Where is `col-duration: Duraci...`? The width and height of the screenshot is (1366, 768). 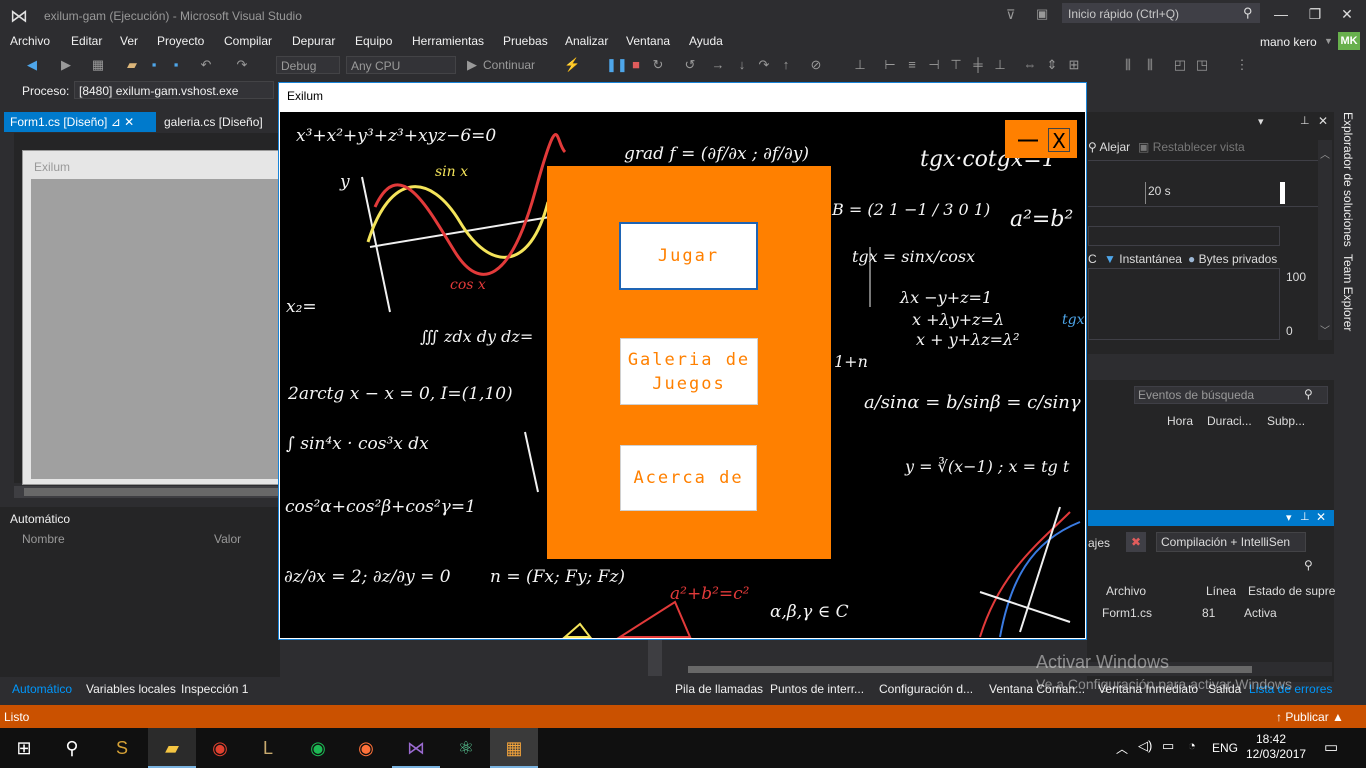
col-duration: Duraci... is located at coordinates (1229, 421).